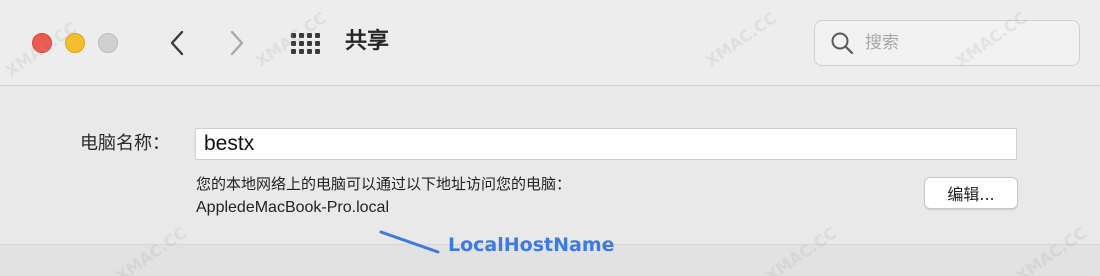 Image resolution: width=1100 pixels, height=276 pixels. What do you see at coordinates (384, 184) in the screenshot?
I see `local-address-description: 您的本地网络上的电脑可以通过以下地址访问您的电脑：` at bounding box center [384, 184].